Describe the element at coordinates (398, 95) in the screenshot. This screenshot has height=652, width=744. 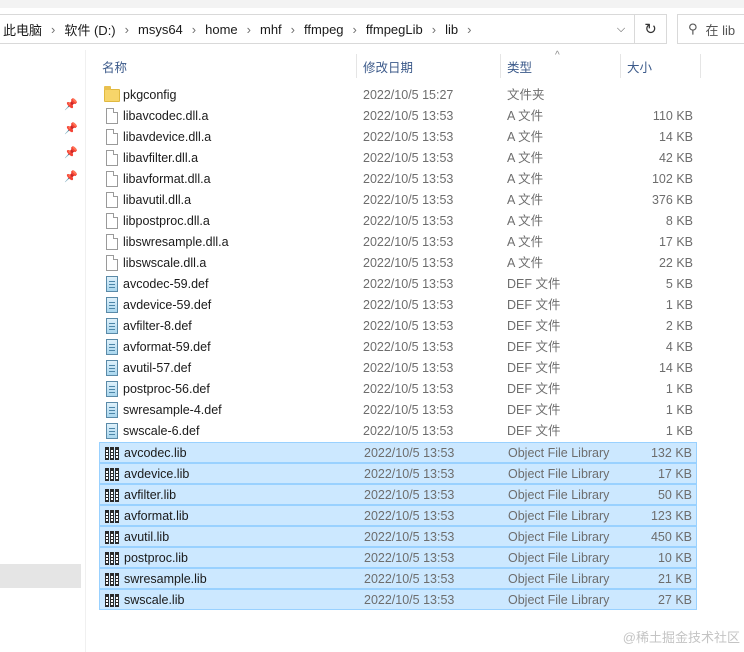
I see `file-row: pkgconfig 2022/10/5 15:27 文件夹` at that location.